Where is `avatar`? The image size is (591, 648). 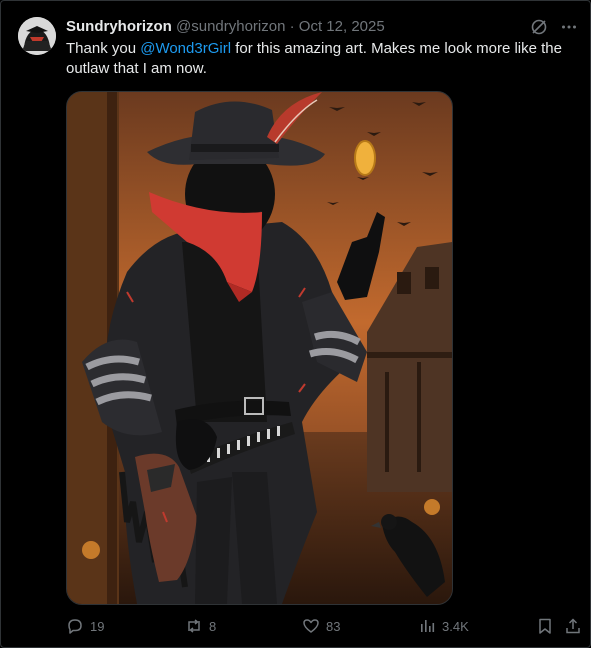
avatar is located at coordinates (37, 36).